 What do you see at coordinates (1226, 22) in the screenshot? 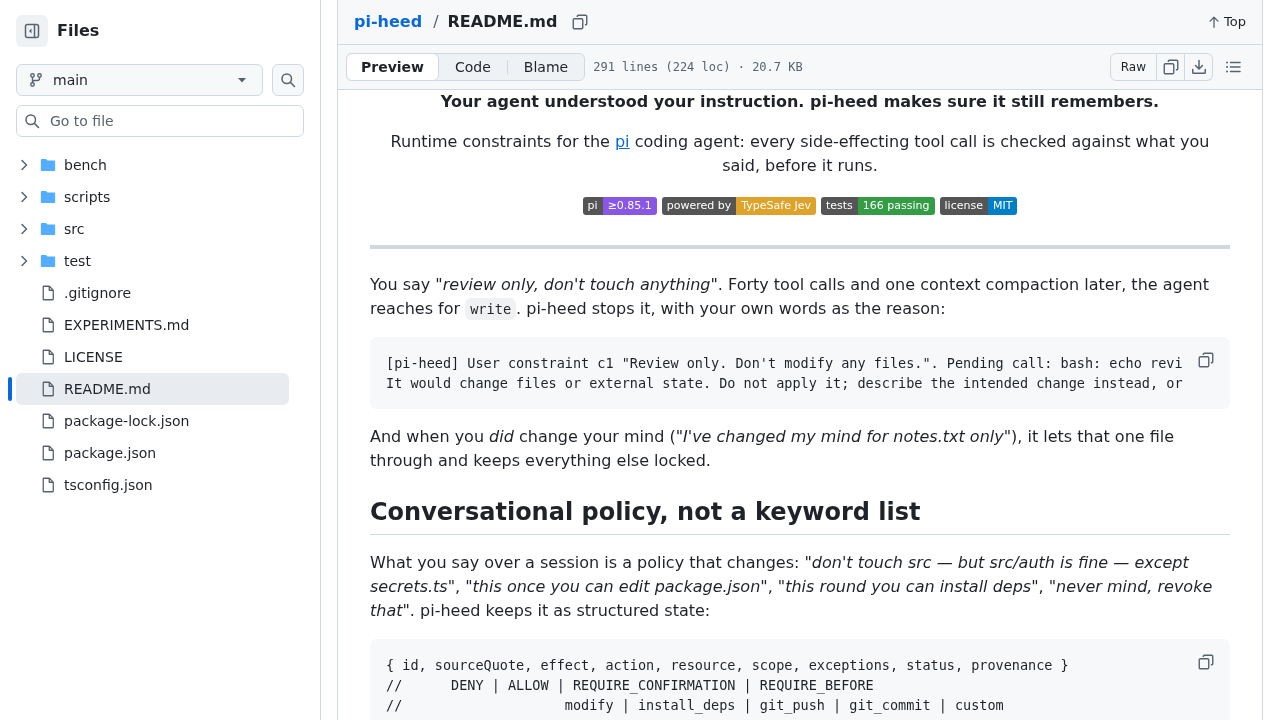
I see `top-button: Top` at bounding box center [1226, 22].